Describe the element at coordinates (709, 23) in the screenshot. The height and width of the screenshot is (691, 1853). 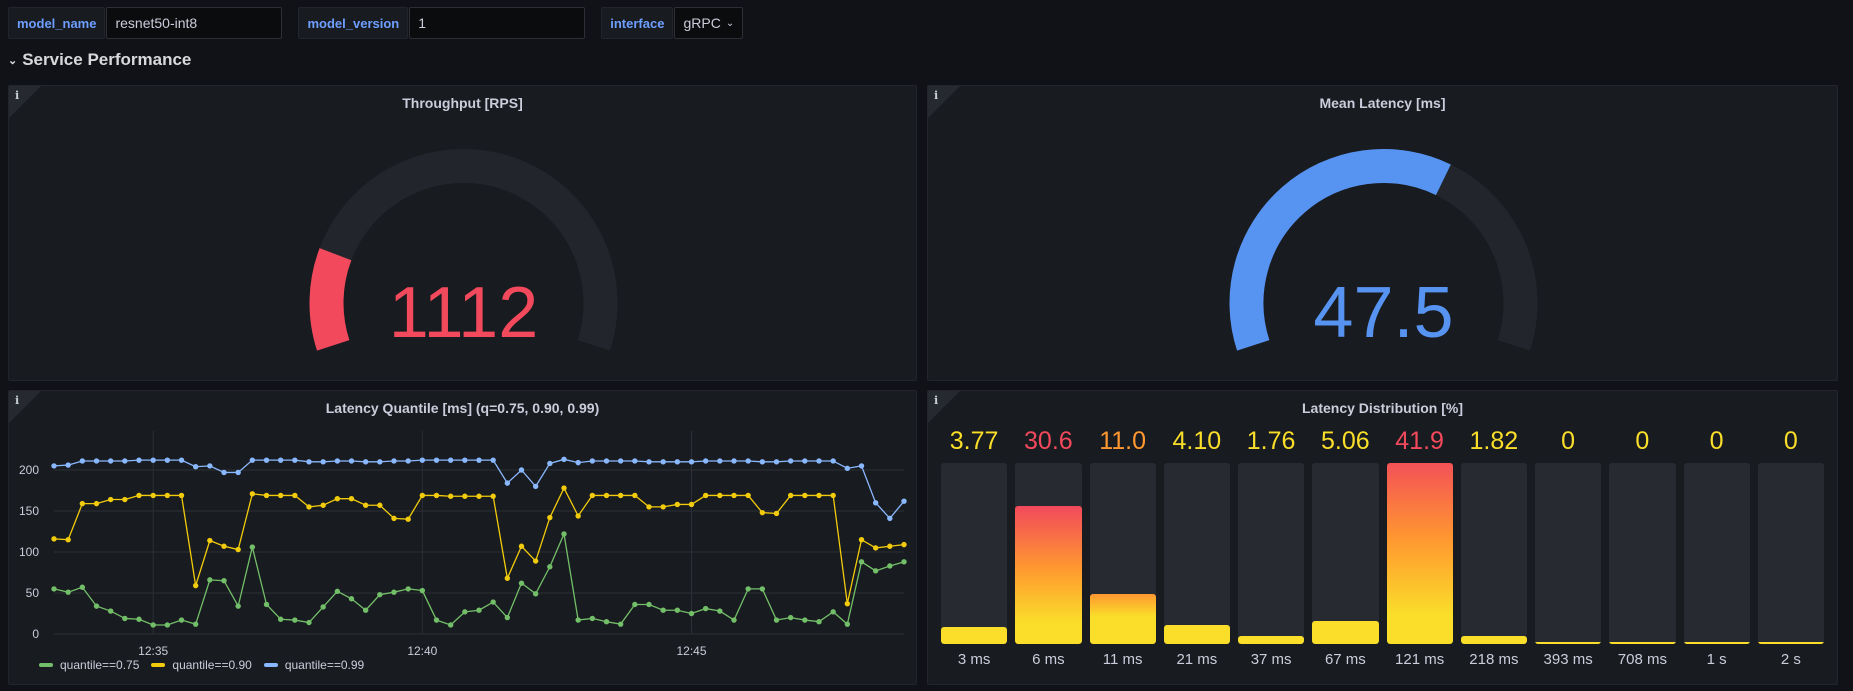
I see `interface-select: gRPC ⌄` at that location.